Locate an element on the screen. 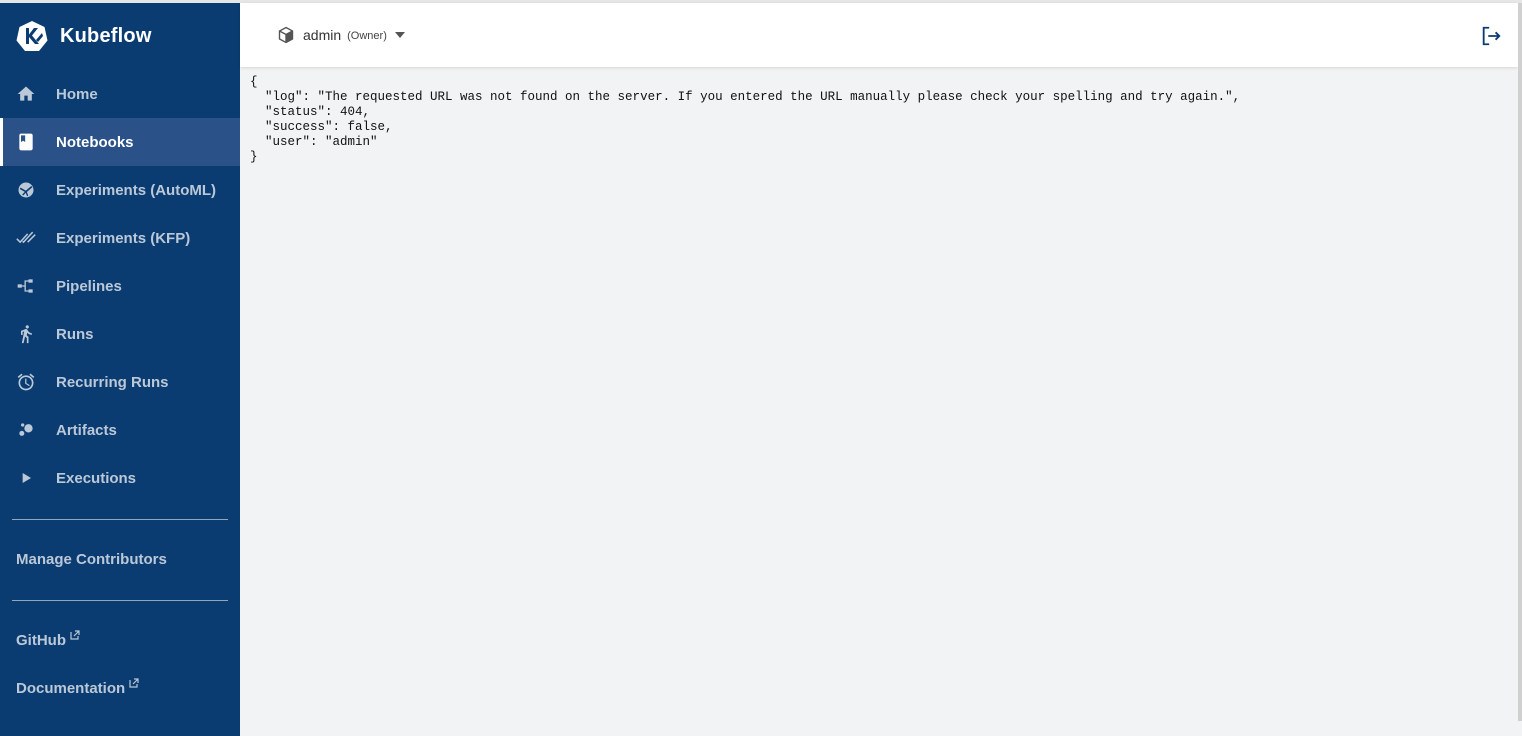 Image resolution: width=1522 pixels, height=736 pixels. home-icon is located at coordinates (26, 94).